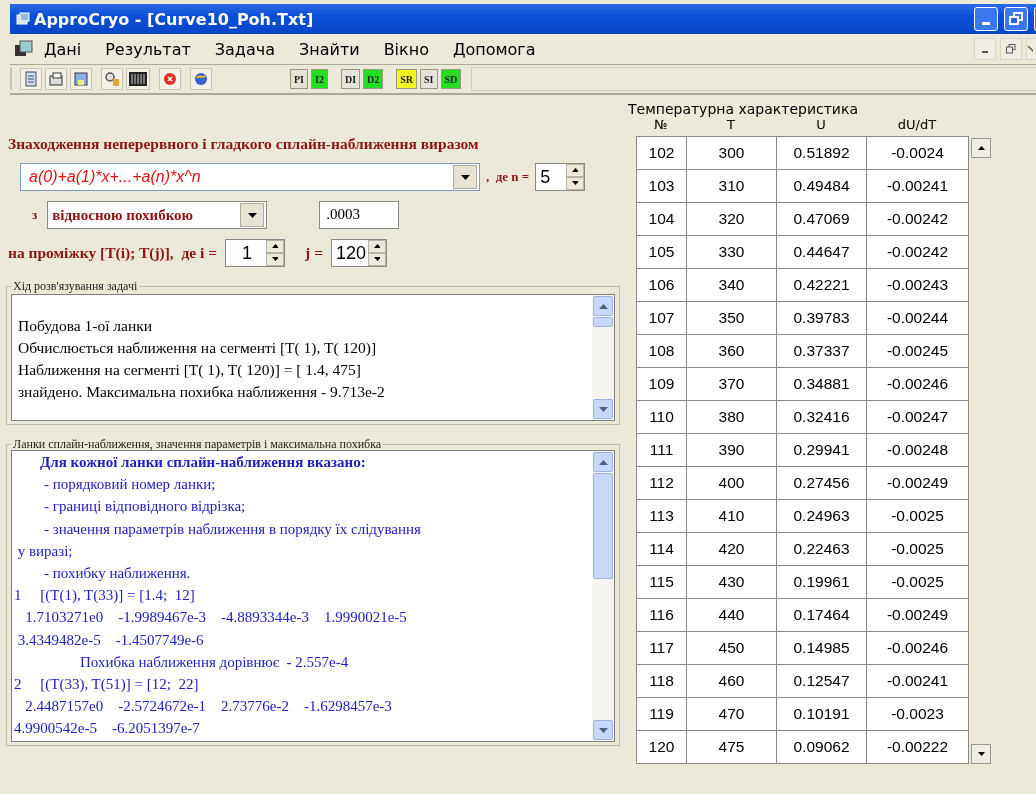 Image resolution: width=1036 pixels, height=794 pixels. What do you see at coordinates (662, 153) in the screenshot?
I see `table-cell: 102` at bounding box center [662, 153].